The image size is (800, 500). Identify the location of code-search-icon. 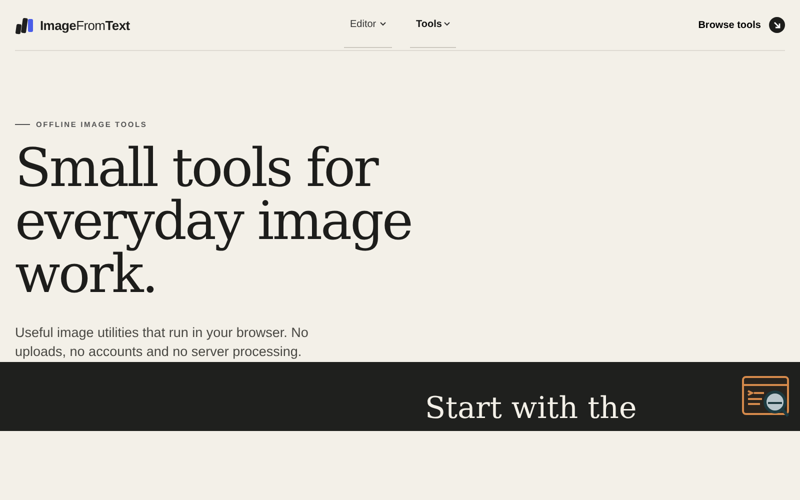
(767, 398).